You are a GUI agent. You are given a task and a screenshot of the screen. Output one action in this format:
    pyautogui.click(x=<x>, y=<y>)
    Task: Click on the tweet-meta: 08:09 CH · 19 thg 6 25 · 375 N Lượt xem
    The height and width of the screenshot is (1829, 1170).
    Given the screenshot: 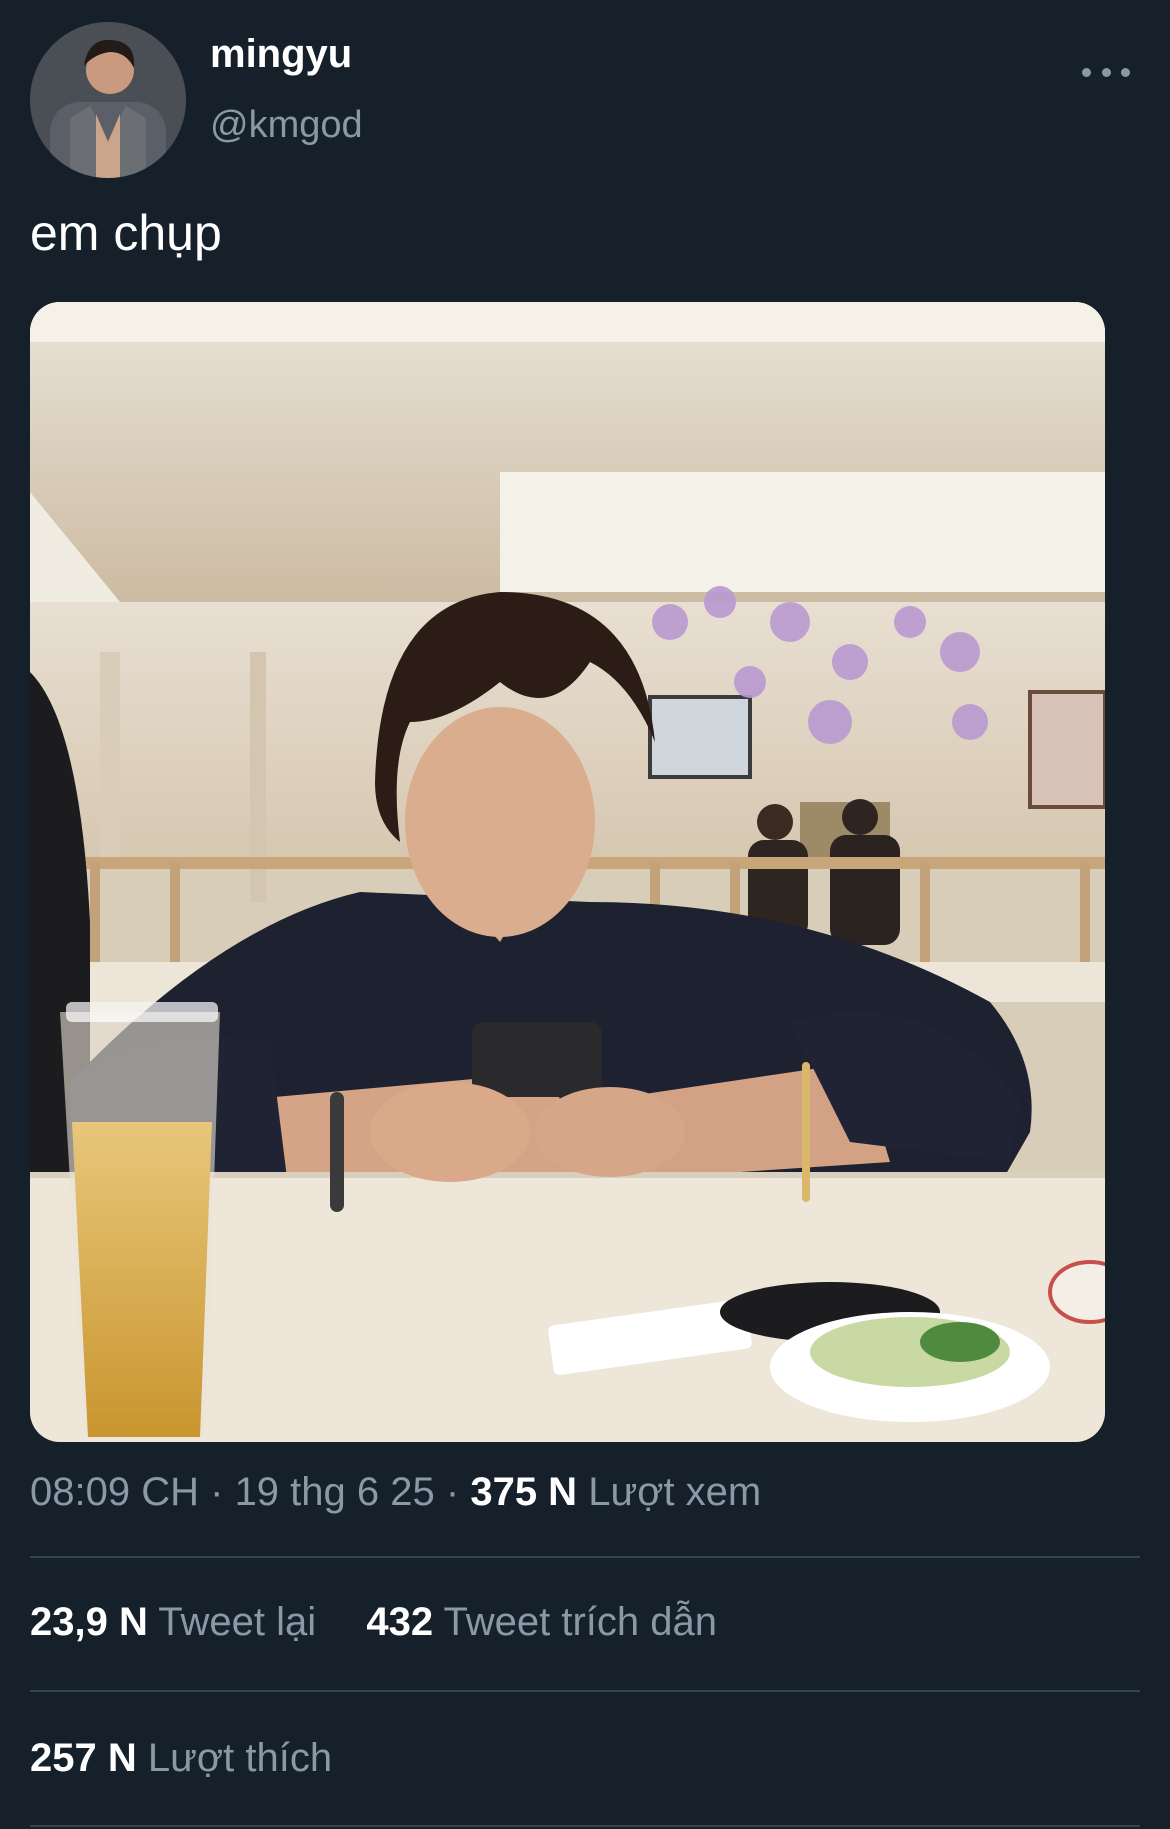 What is the action you would take?
    pyautogui.click(x=395, y=1492)
    